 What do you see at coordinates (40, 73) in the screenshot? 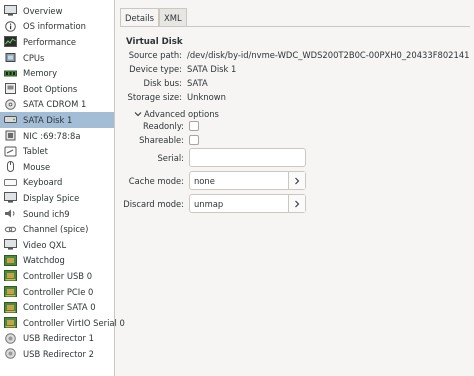
I see `sidebar-item-label: Memory` at bounding box center [40, 73].